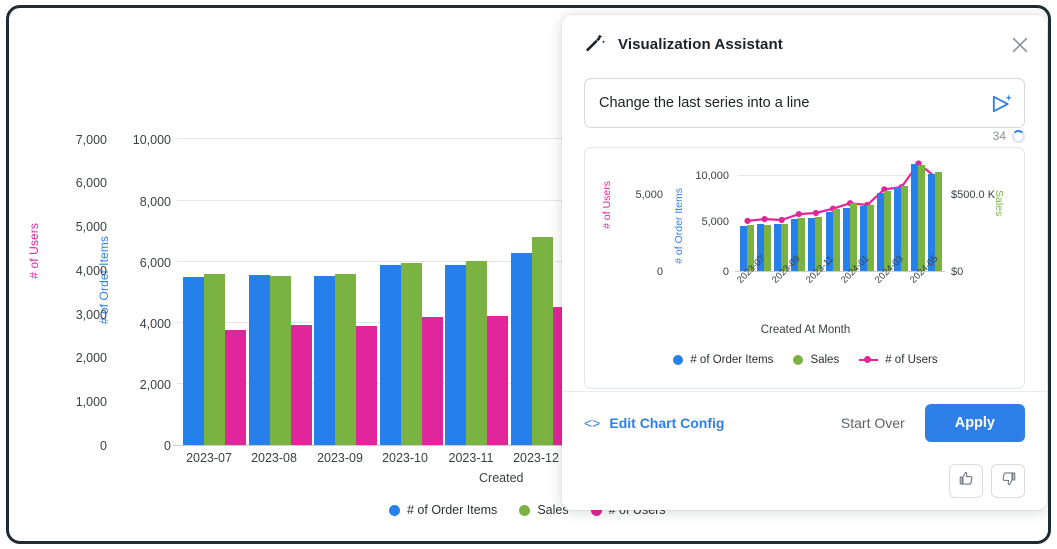 The width and height of the screenshot is (1057, 549). What do you see at coordinates (452, 510) in the screenshot?
I see `legend-label: # of Order Items` at bounding box center [452, 510].